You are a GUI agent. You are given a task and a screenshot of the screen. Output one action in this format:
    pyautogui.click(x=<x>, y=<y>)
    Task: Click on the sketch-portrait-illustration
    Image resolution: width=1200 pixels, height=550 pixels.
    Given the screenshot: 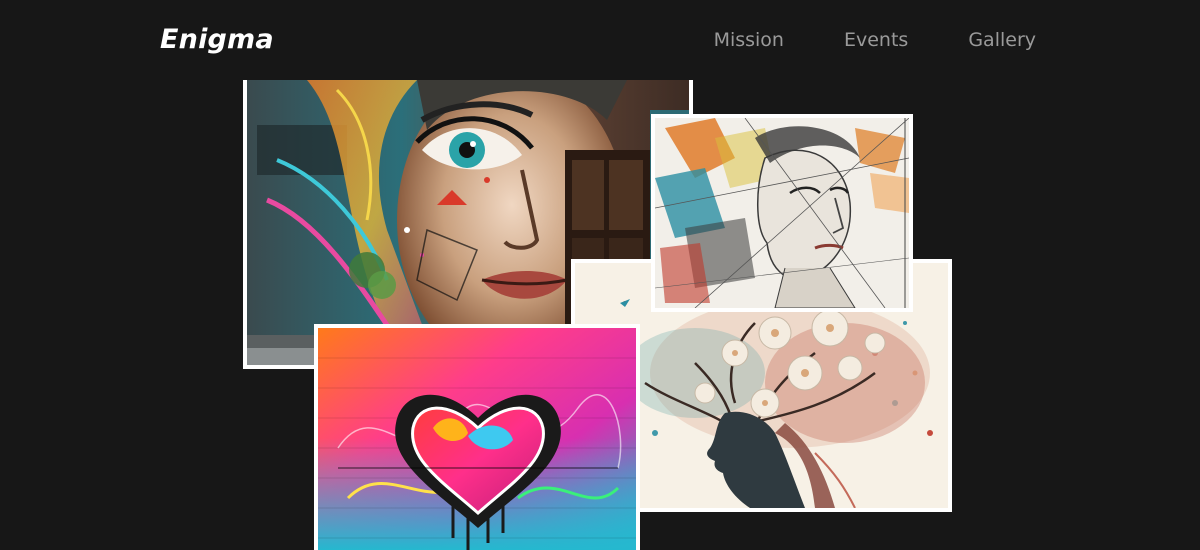 What is the action you would take?
    pyautogui.click(x=782, y=213)
    